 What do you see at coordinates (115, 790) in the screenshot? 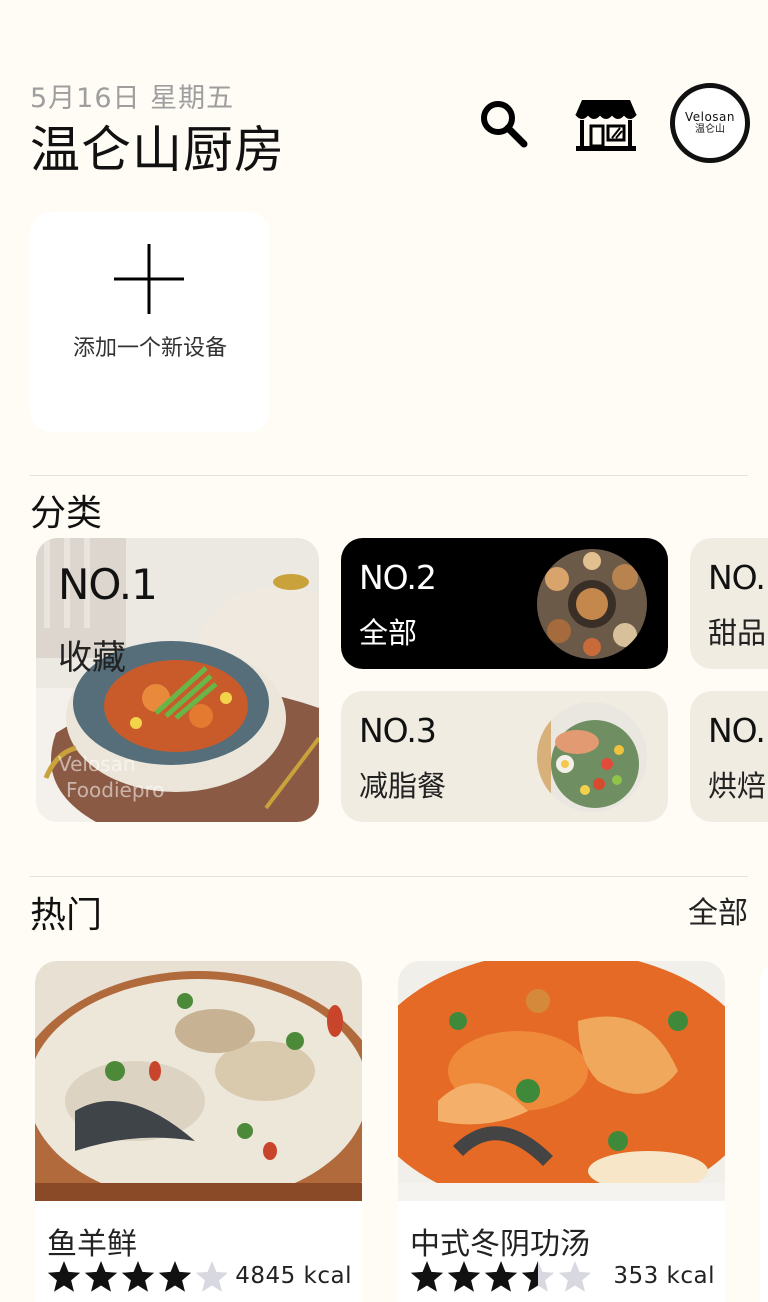
I see `watermark-text: Foodiepro` at bounding box center [115, 790].